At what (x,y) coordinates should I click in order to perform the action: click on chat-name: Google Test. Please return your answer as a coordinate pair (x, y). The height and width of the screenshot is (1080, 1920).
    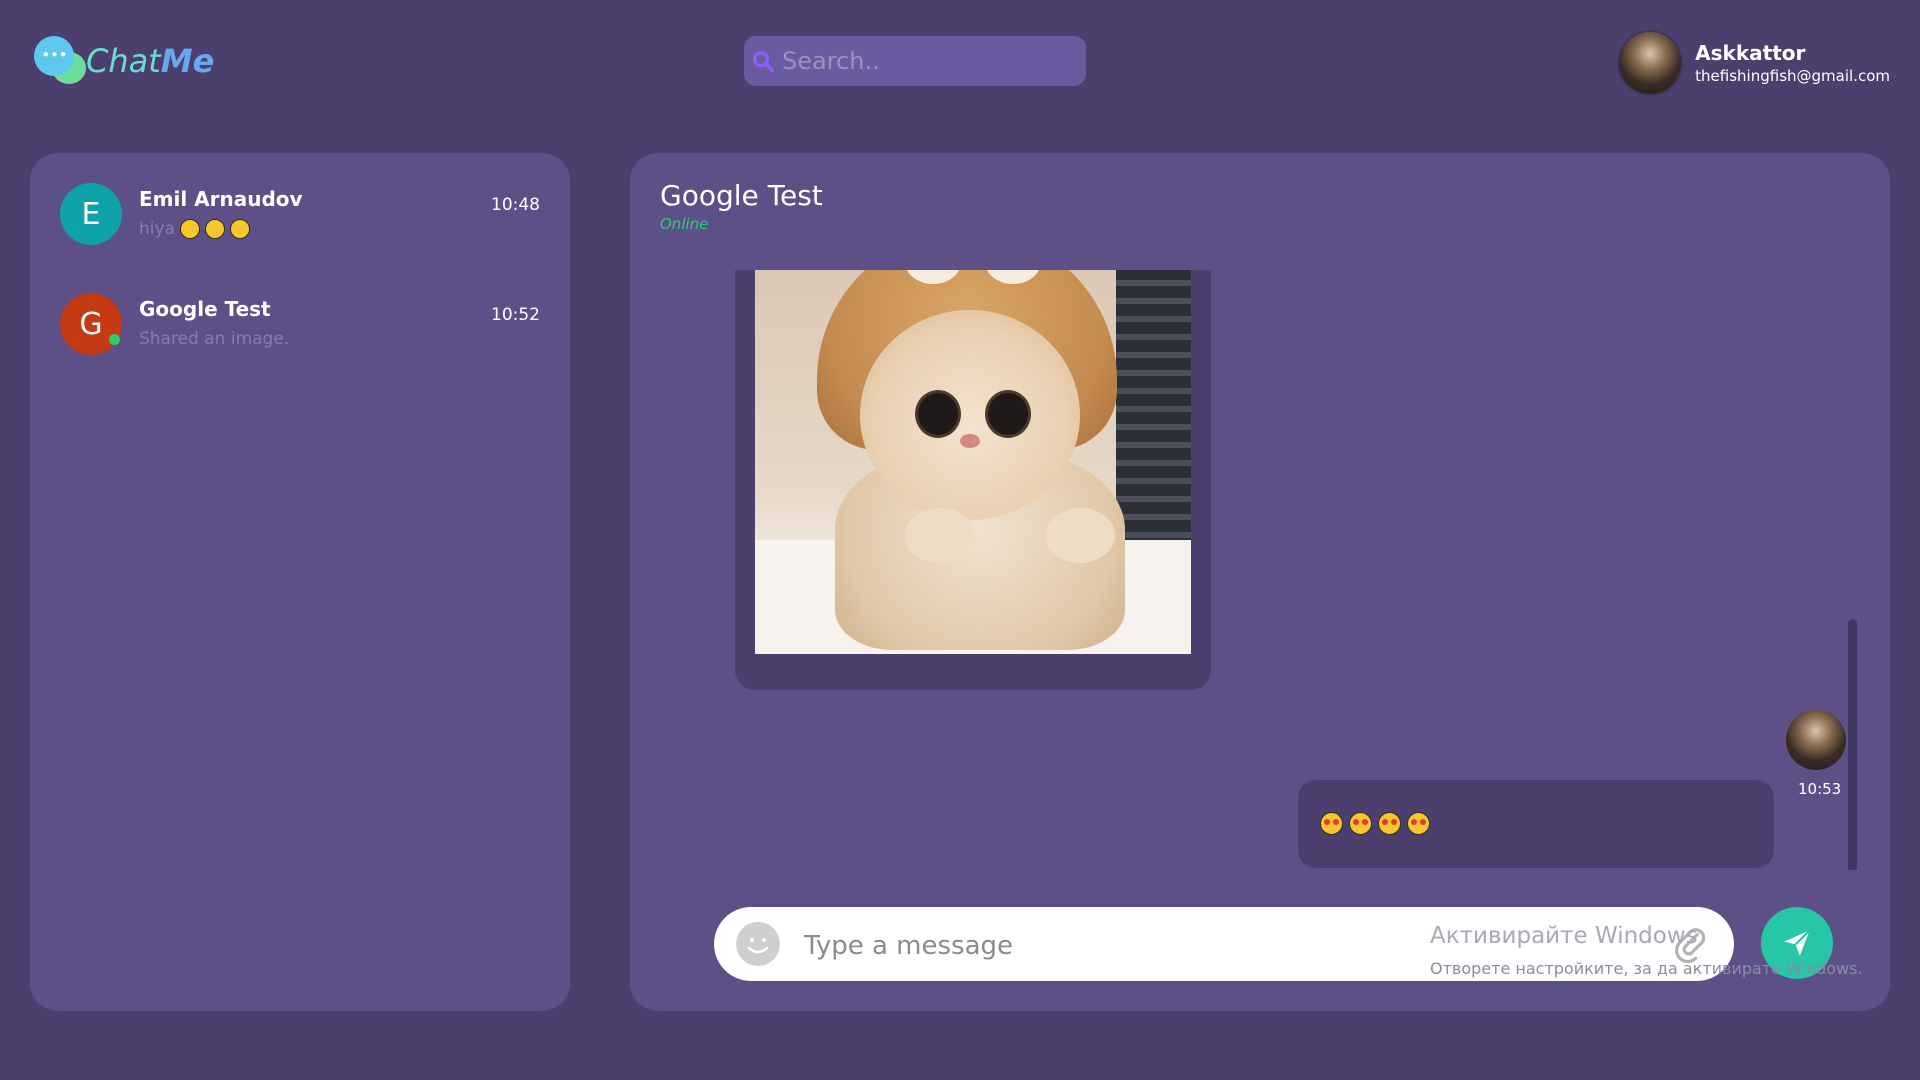
    Looking at the image, I should click on (205, 309).